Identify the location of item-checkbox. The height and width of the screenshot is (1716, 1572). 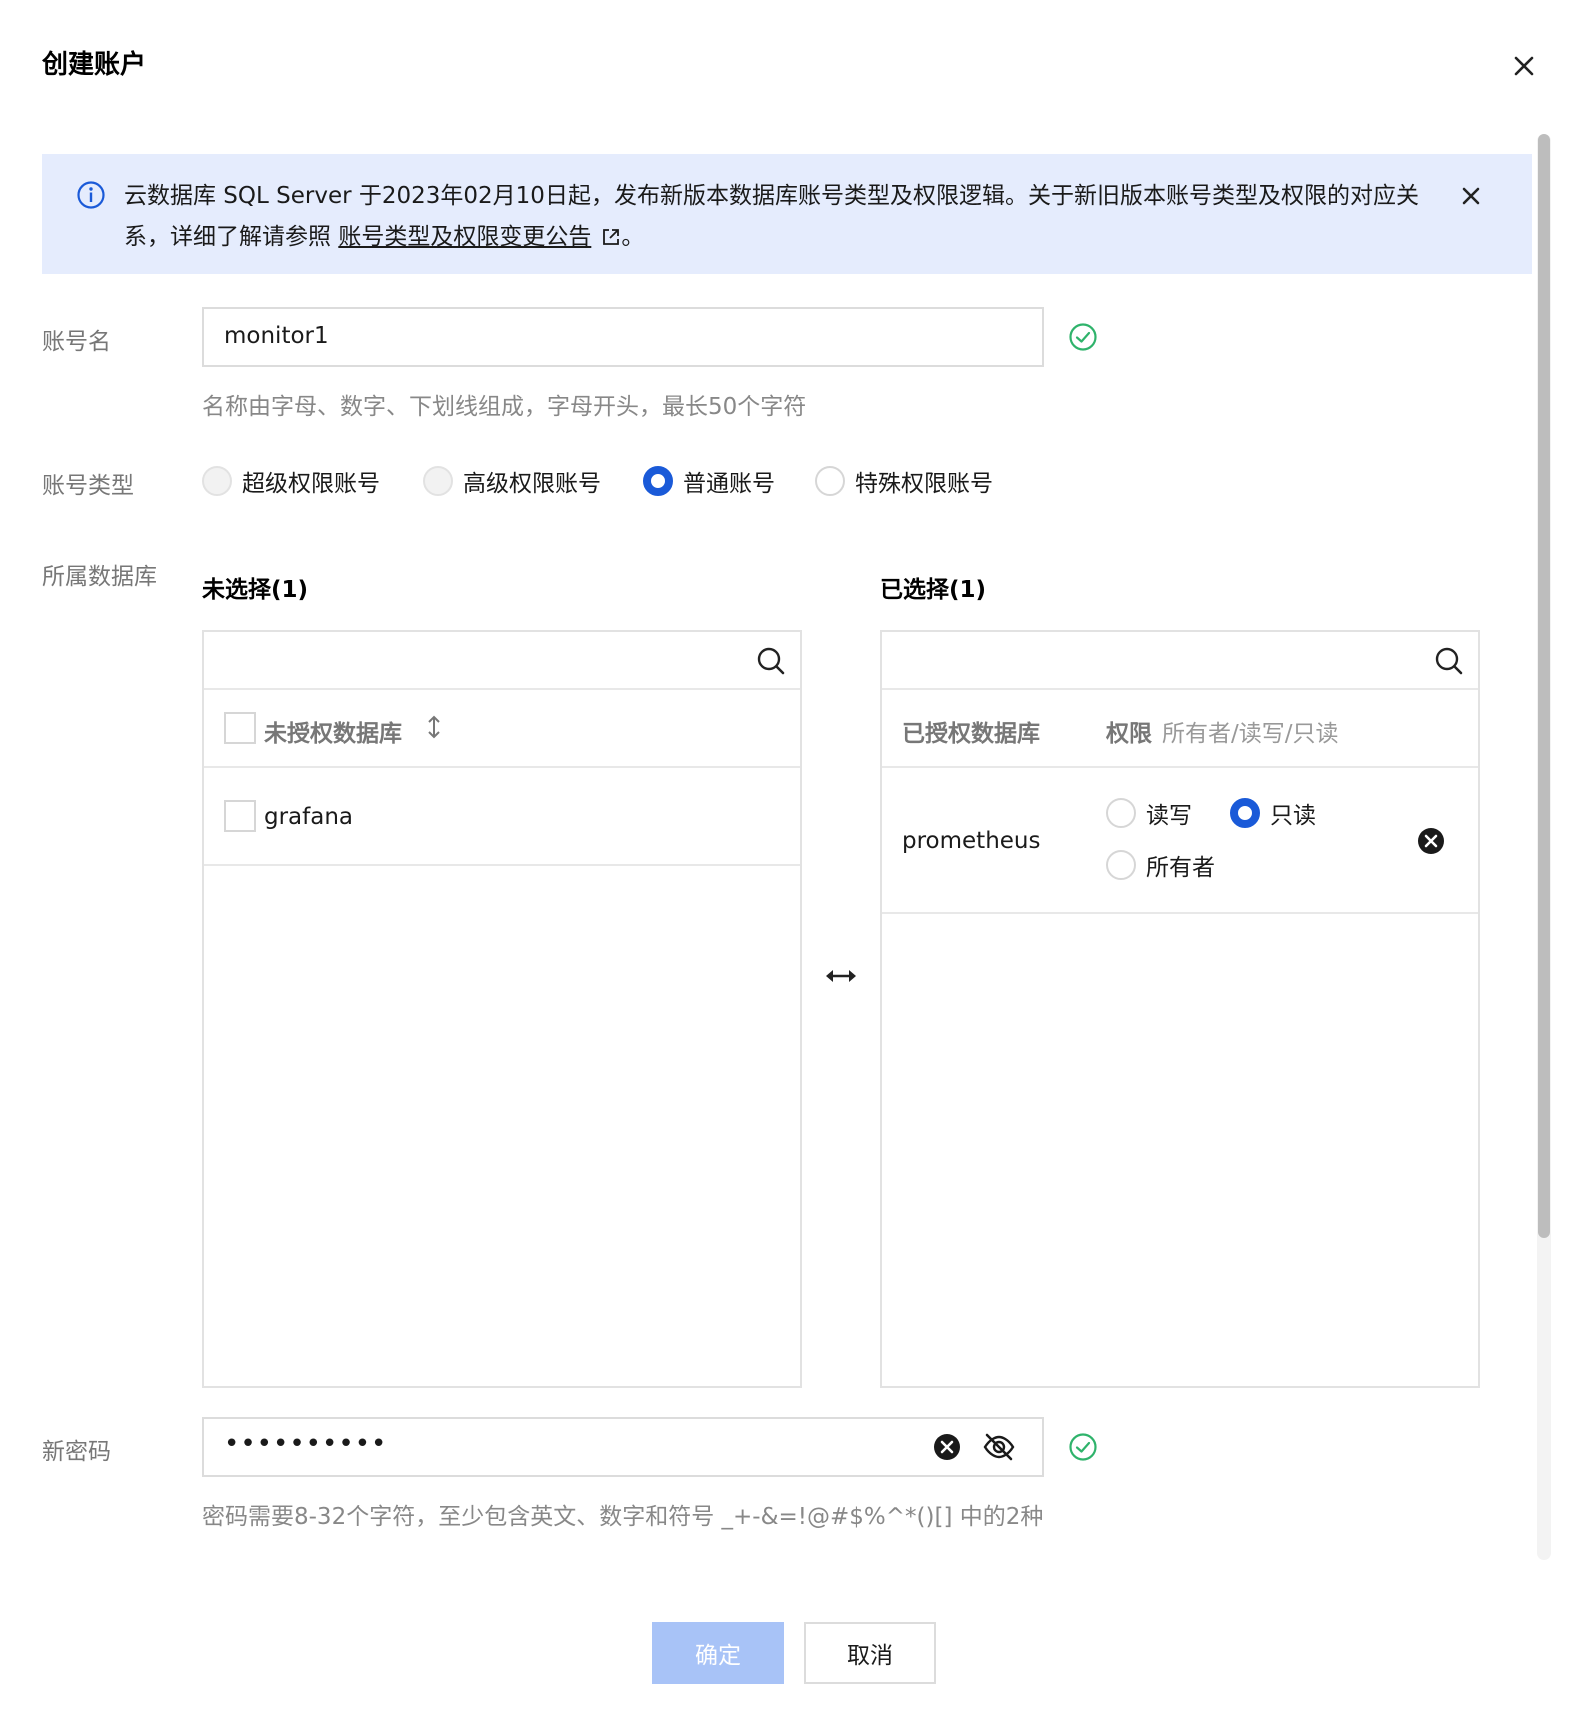
(240, 816).